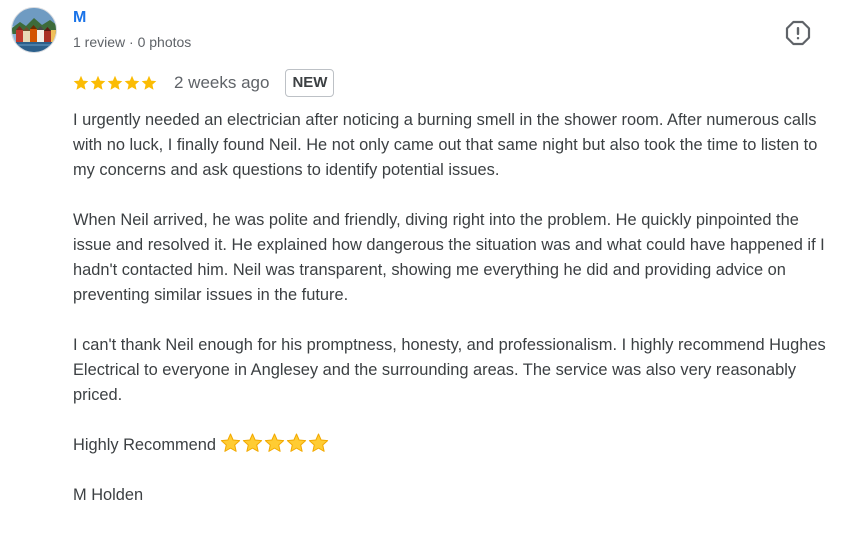 The height and width of the screenshot is (533, 847). What do you see at coordinates (132, 42) in the screenshot?
I see `author-meta: 1 review · 0 photos` at bounding box center [132, 42].